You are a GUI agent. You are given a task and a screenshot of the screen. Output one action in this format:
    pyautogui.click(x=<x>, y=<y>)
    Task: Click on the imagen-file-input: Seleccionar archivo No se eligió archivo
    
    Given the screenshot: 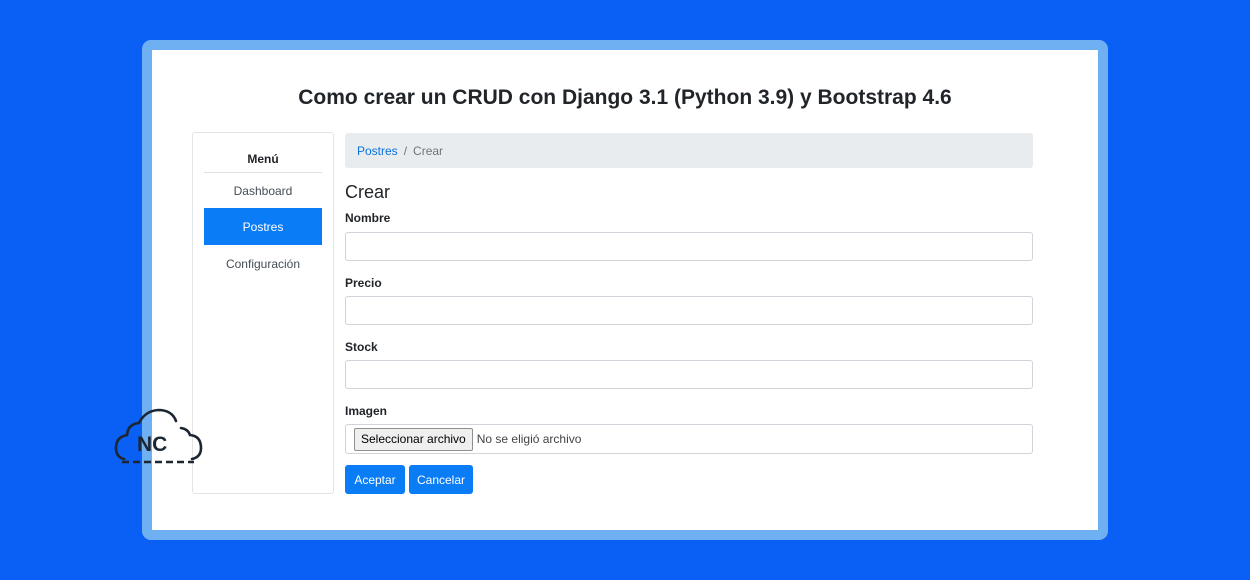 What is the action you would take?
    pyautogui.click(x=689, y=439)
    